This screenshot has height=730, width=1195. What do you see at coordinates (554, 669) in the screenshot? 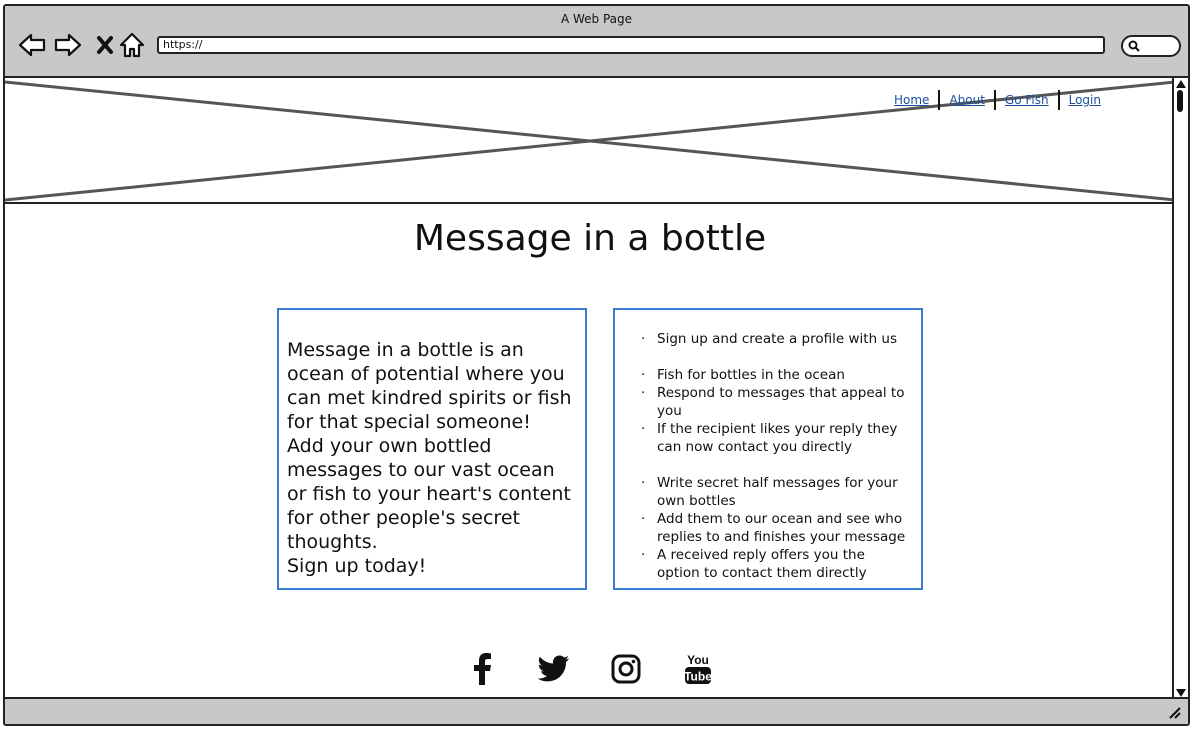
I see `twitter-icon` at bounding box center [554, 669].